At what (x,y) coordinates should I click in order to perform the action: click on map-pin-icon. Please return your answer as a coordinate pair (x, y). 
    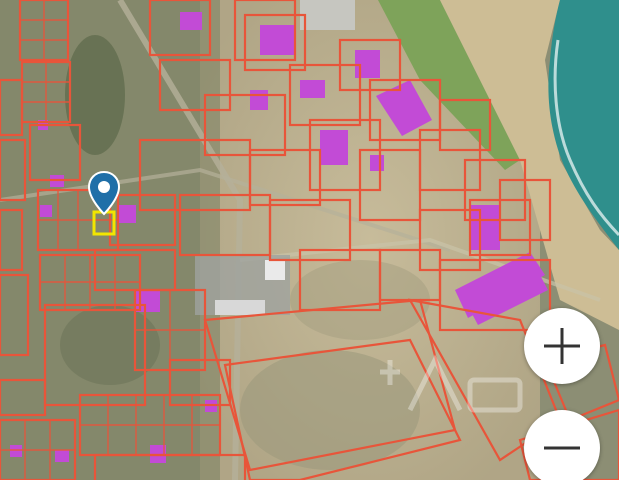
    Looking at the image, I should click on (104, 193).